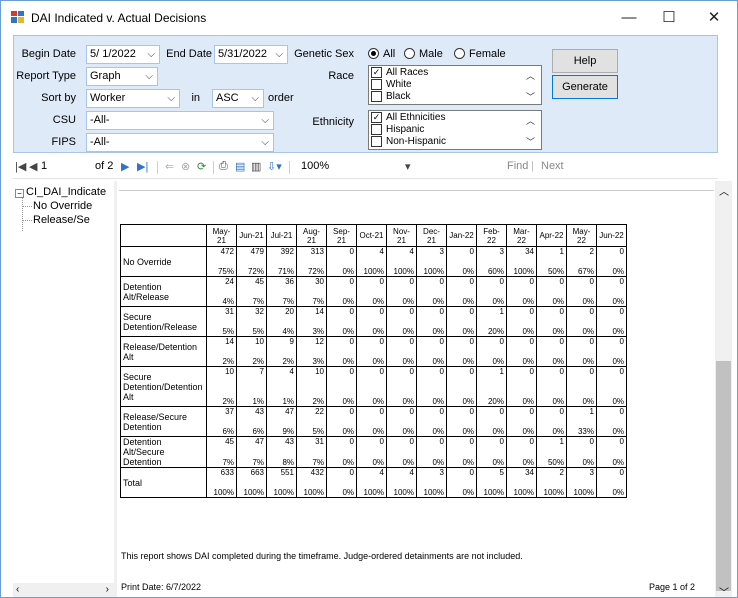  I want to click on print-icon: ⎙, so click(223, 166).